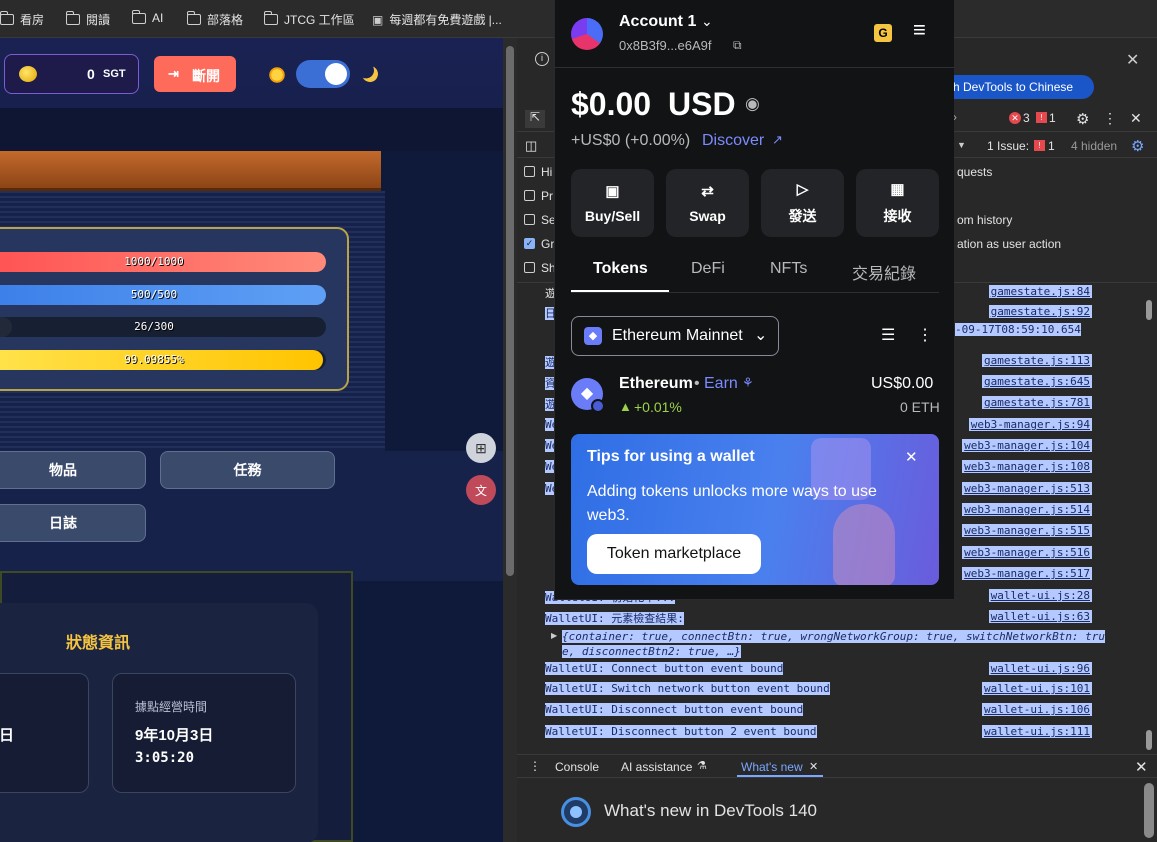 This screenshot has width=1157, height=842. What do you see at coordinates (270, 18) in the screenshot?
I see `folder-icon` at bounding box center [270, 18].